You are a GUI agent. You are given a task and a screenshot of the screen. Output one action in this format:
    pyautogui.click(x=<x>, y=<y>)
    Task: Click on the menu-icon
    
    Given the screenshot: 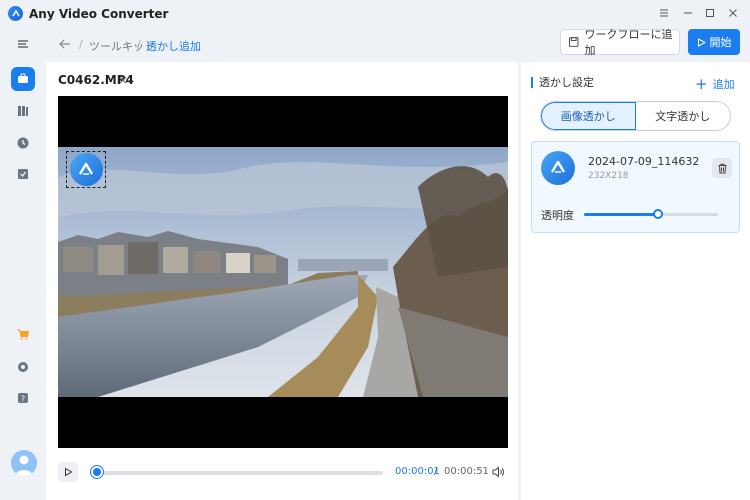 What is the action you would take?
    pyautogui.click(x=23, y=44)
    